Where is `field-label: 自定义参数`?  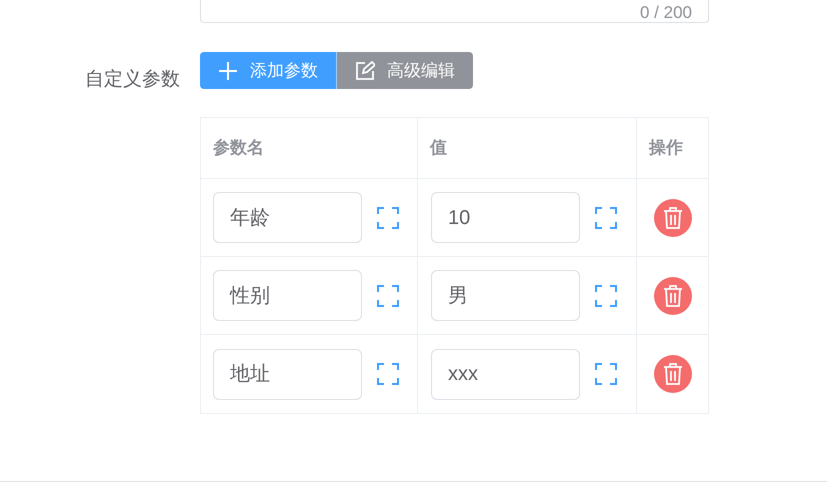
field-label: 自定义参数 is located at coordinates (132, 80).